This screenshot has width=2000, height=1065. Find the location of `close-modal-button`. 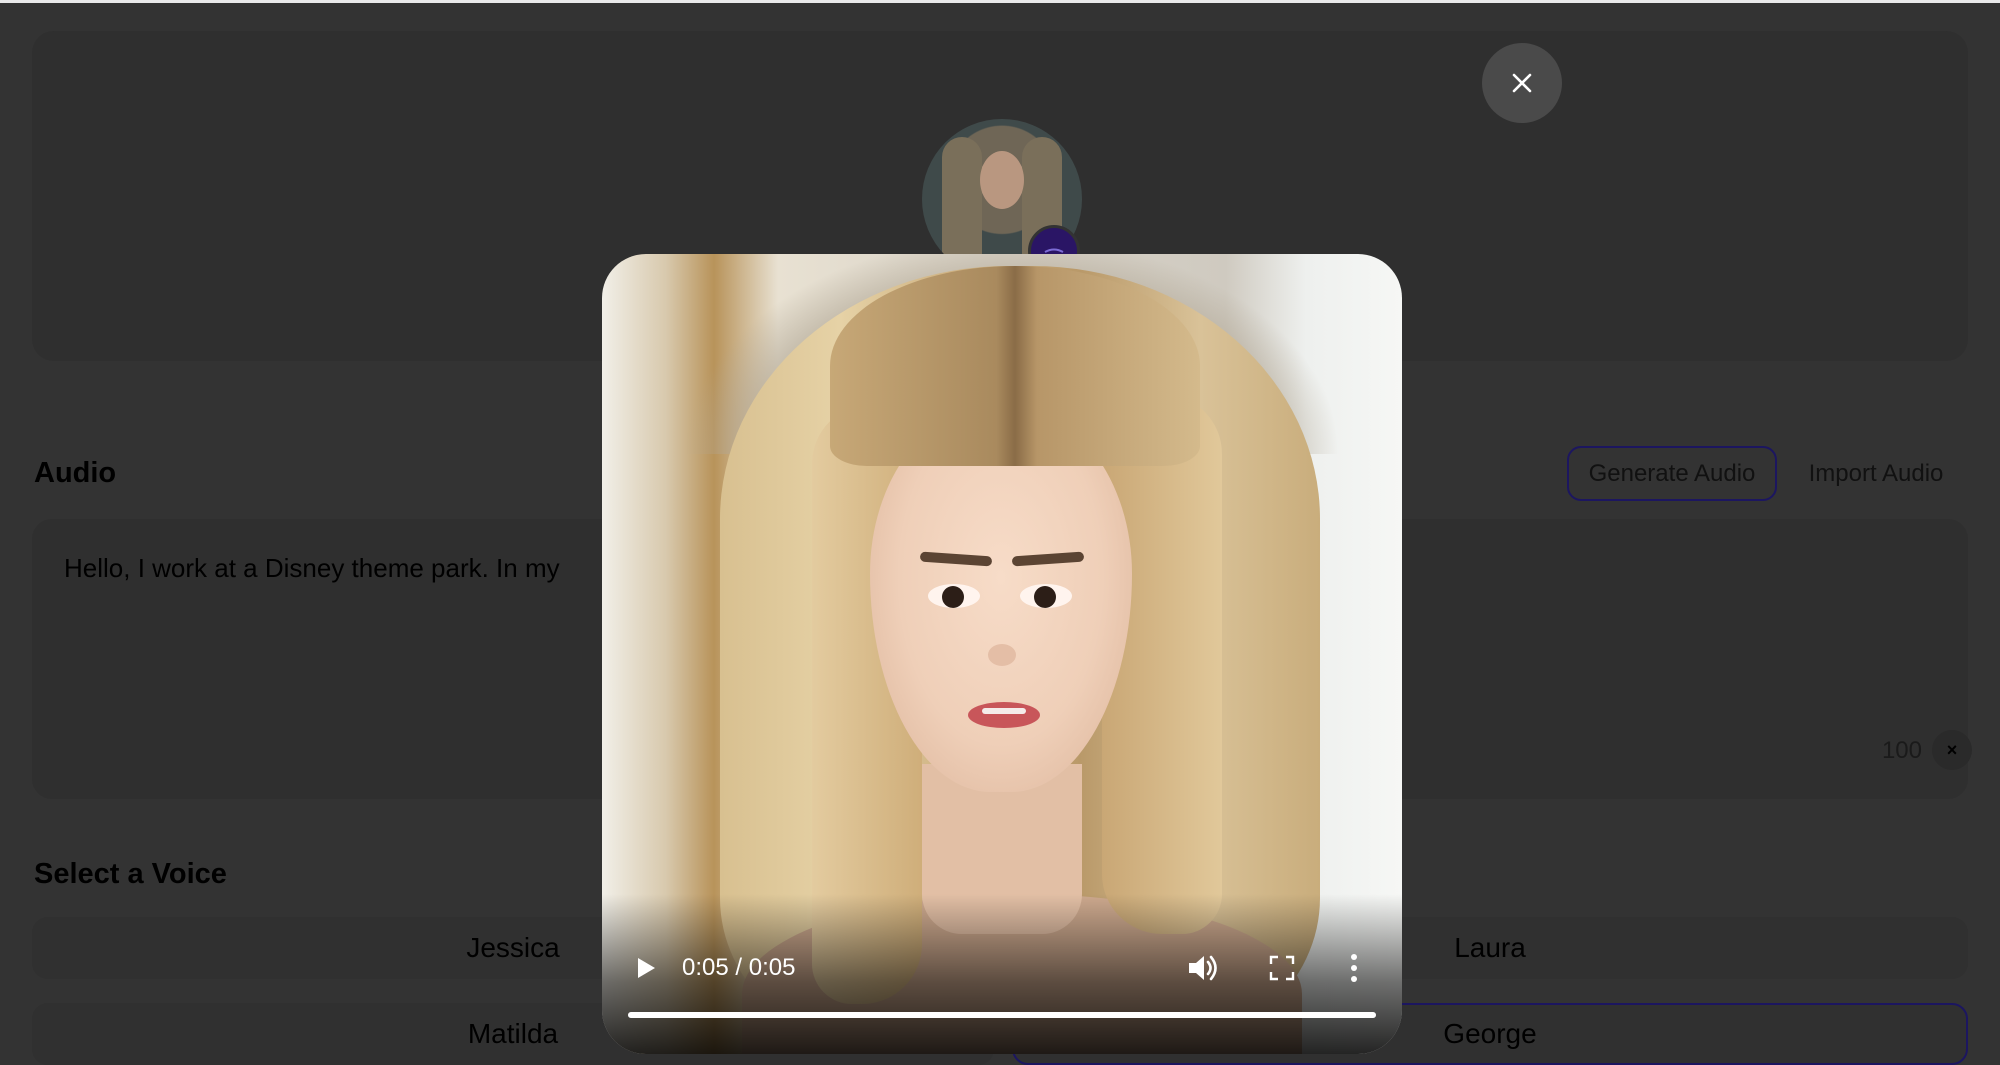

close-modal-button is located at coordinates (1522, 83).